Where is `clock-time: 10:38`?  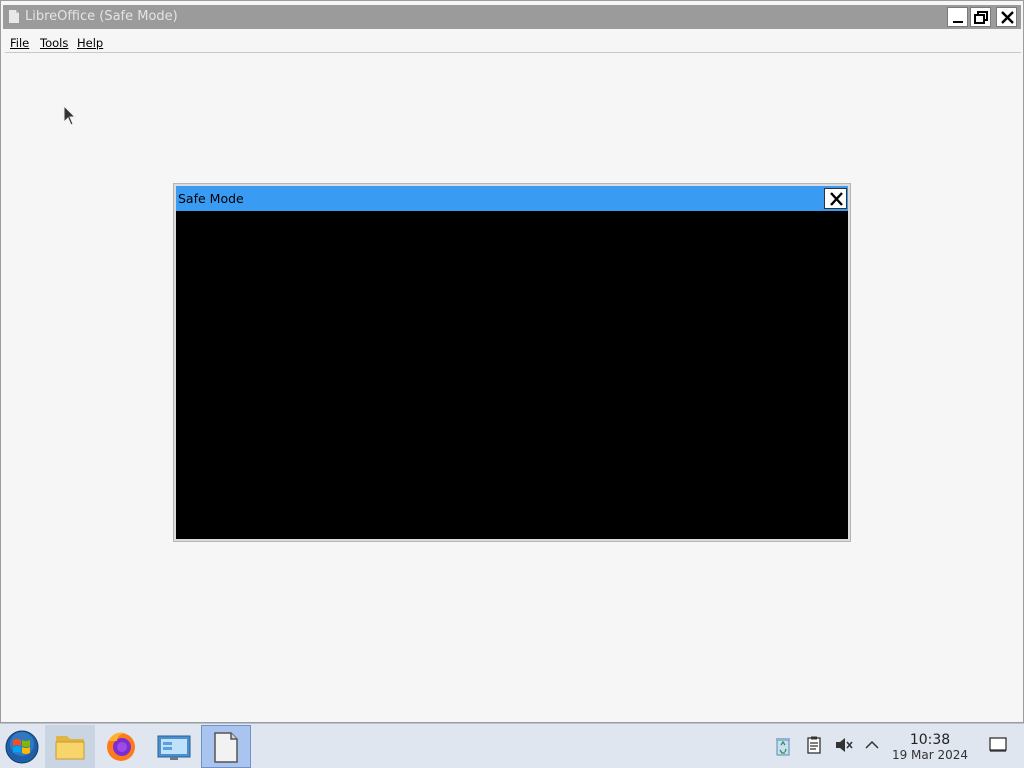 clock-time: 10:38 is located at coordinates (930, 740).